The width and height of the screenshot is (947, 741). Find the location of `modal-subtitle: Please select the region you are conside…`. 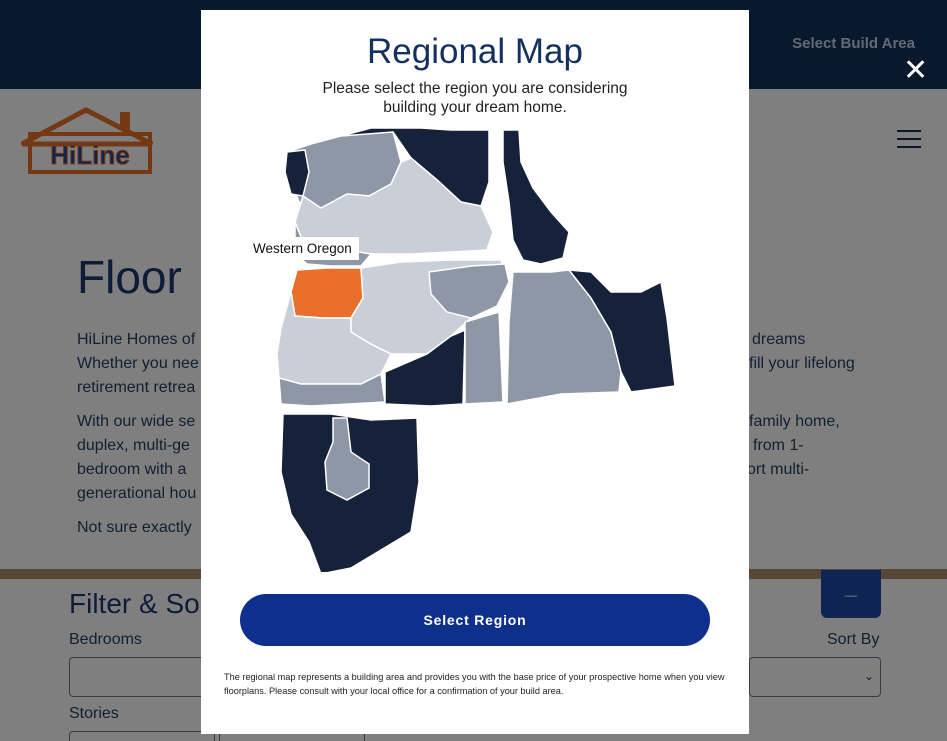

modal-subtitle: Please select the region you are conside… is located at coordinates (475, 98).